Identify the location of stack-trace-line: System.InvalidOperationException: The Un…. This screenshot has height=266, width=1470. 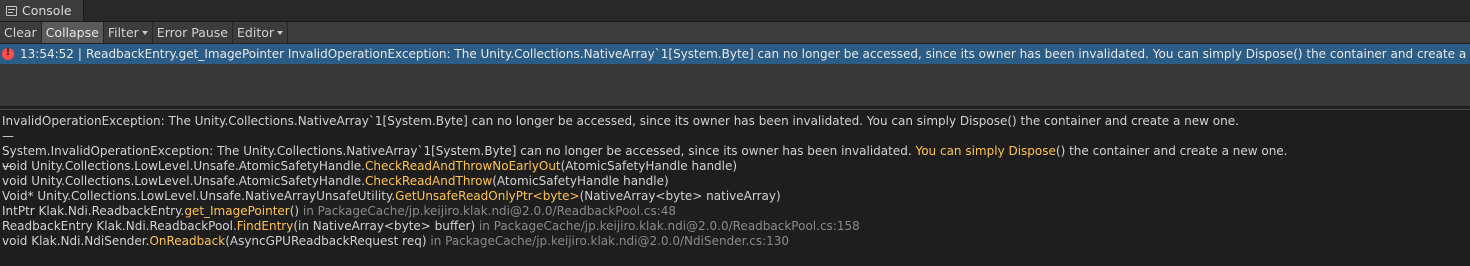
(736, 151).